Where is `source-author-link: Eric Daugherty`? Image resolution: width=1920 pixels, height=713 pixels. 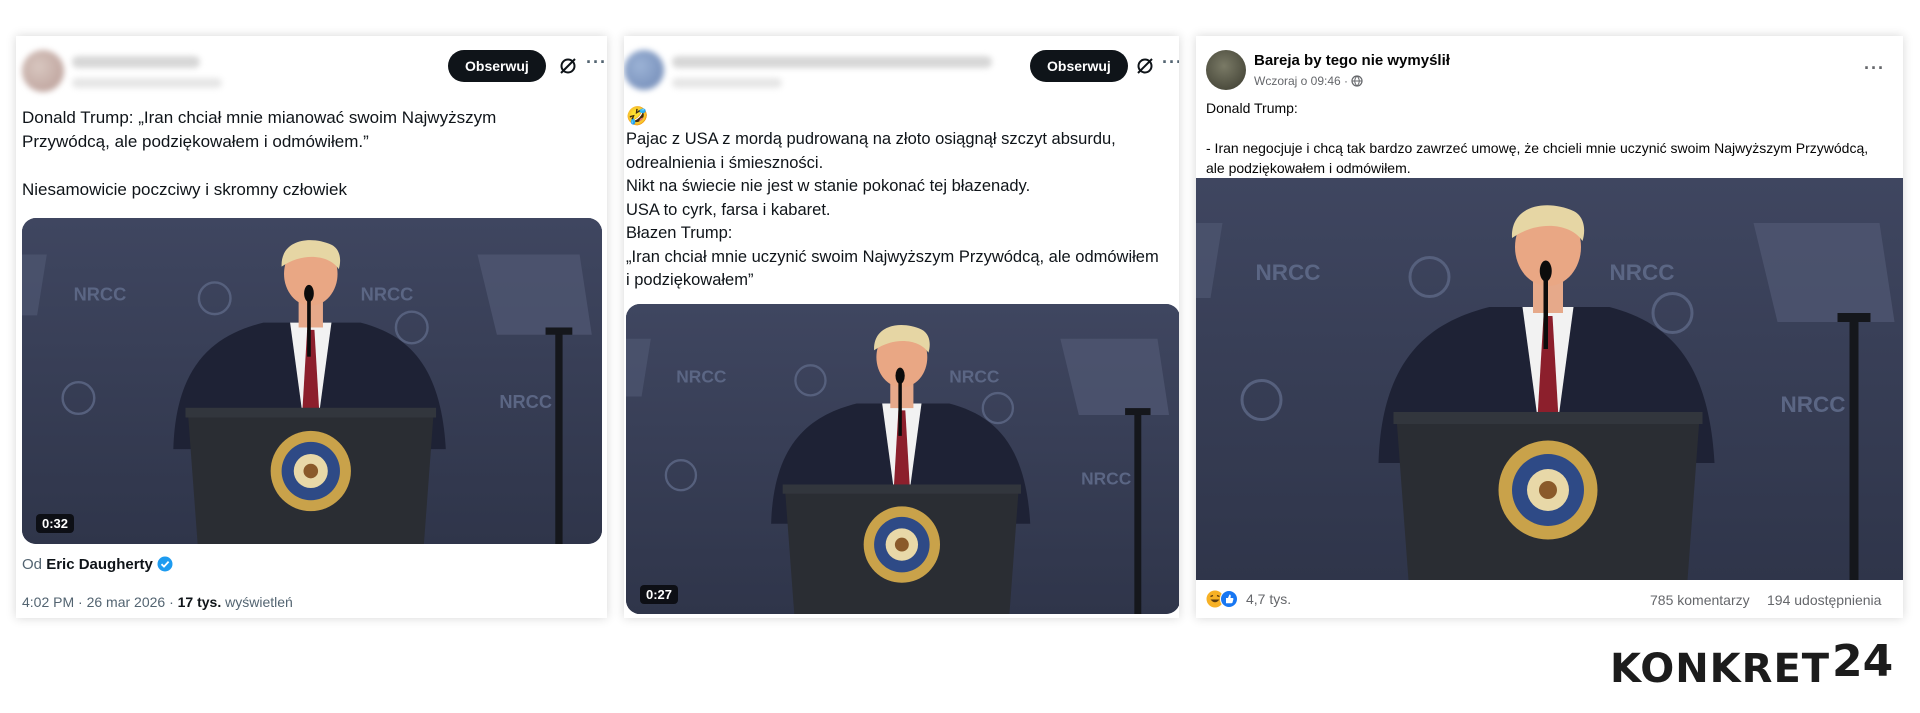
source-author-link: Eric Daugherty is located at coordinates (99, 564).